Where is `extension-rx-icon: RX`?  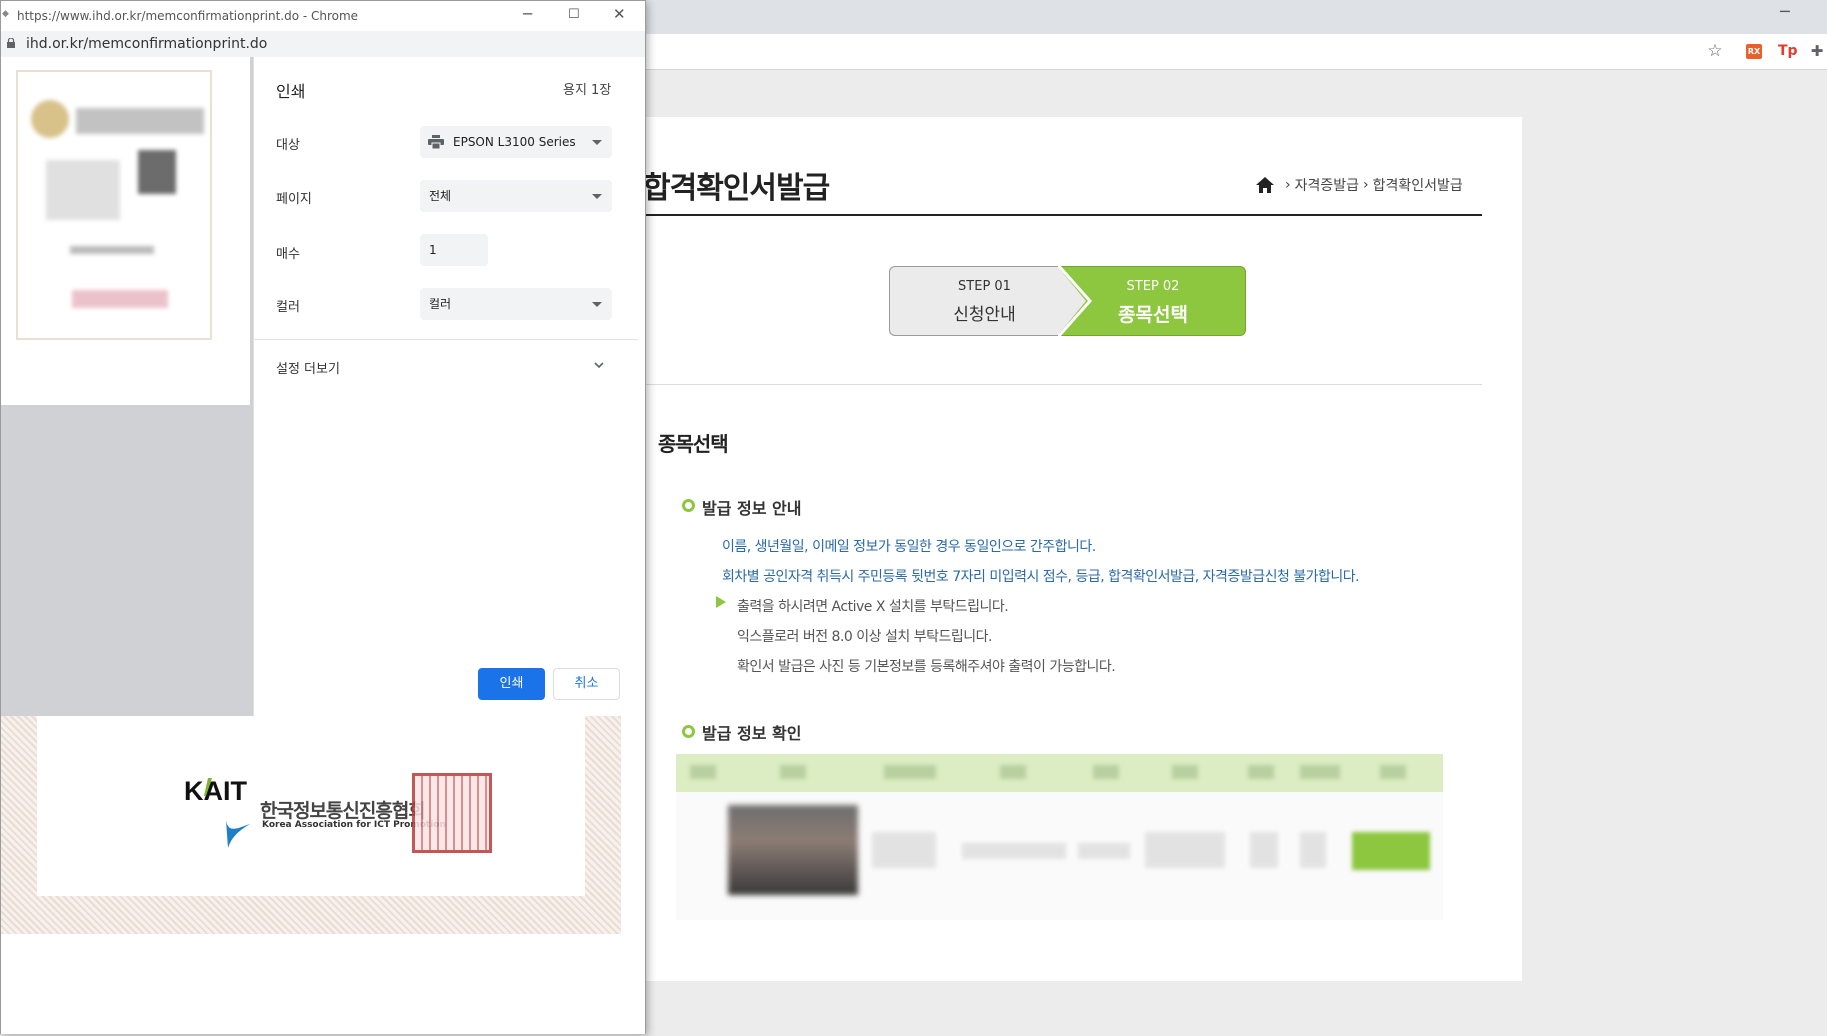 extension-rx-icon: RX is located at coordinates (1754, 51).